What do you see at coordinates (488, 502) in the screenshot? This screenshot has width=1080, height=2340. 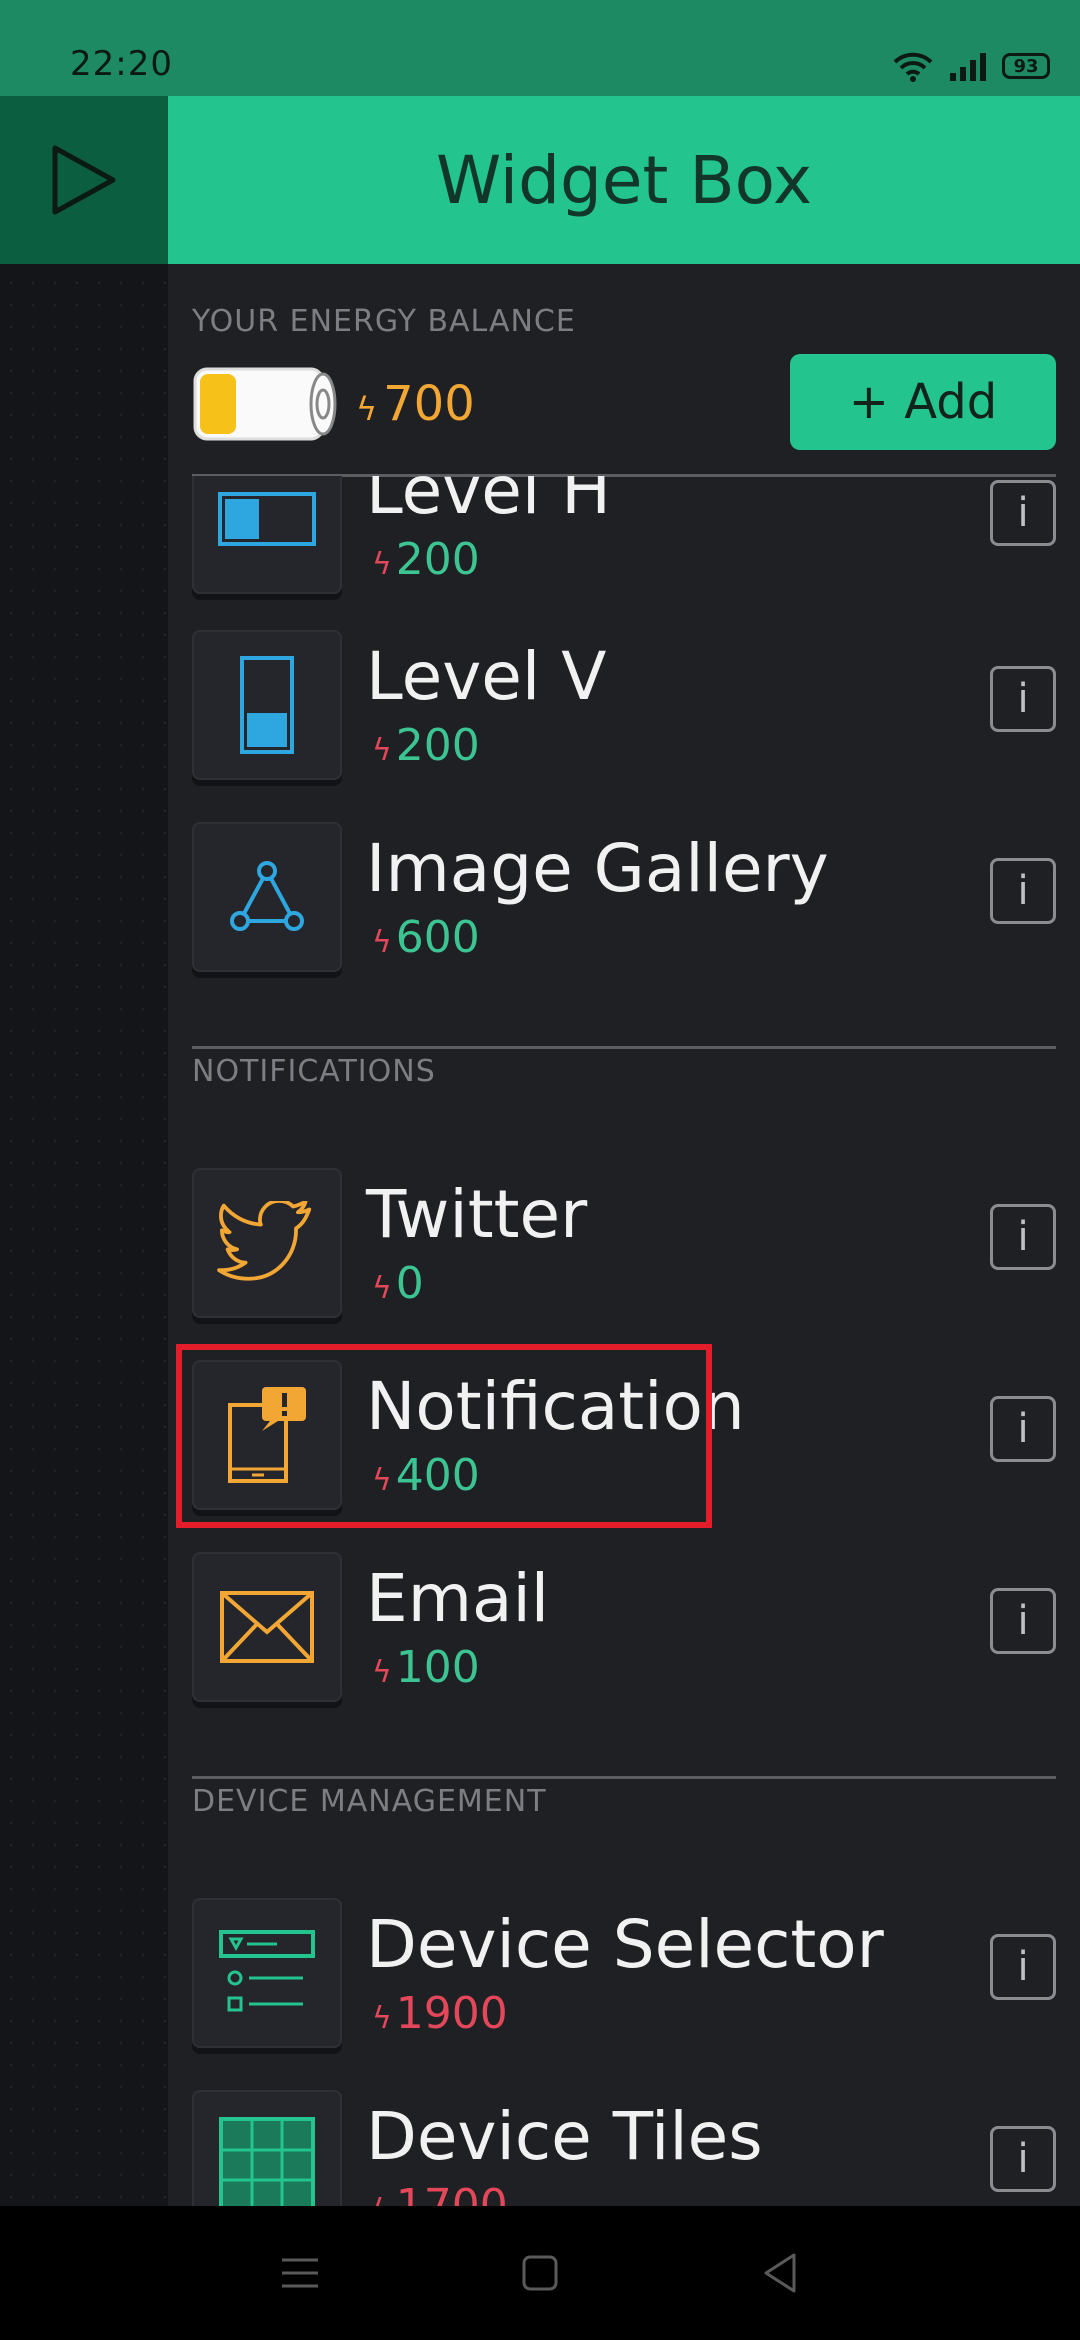 I see `item-name: Level H` at bounding box center [488, 502].